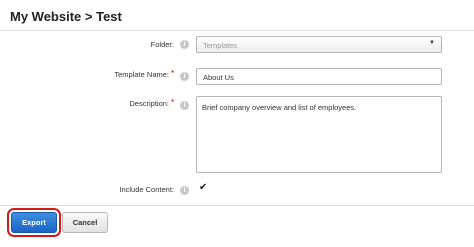  I want to click on folder-label: Folder:, so click(162, 44).